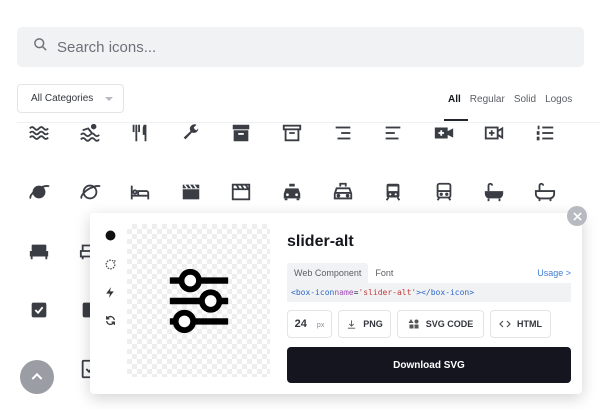 The image size is (600, 409). I want to click on category-select-value: All Categories, so click(62, 98).